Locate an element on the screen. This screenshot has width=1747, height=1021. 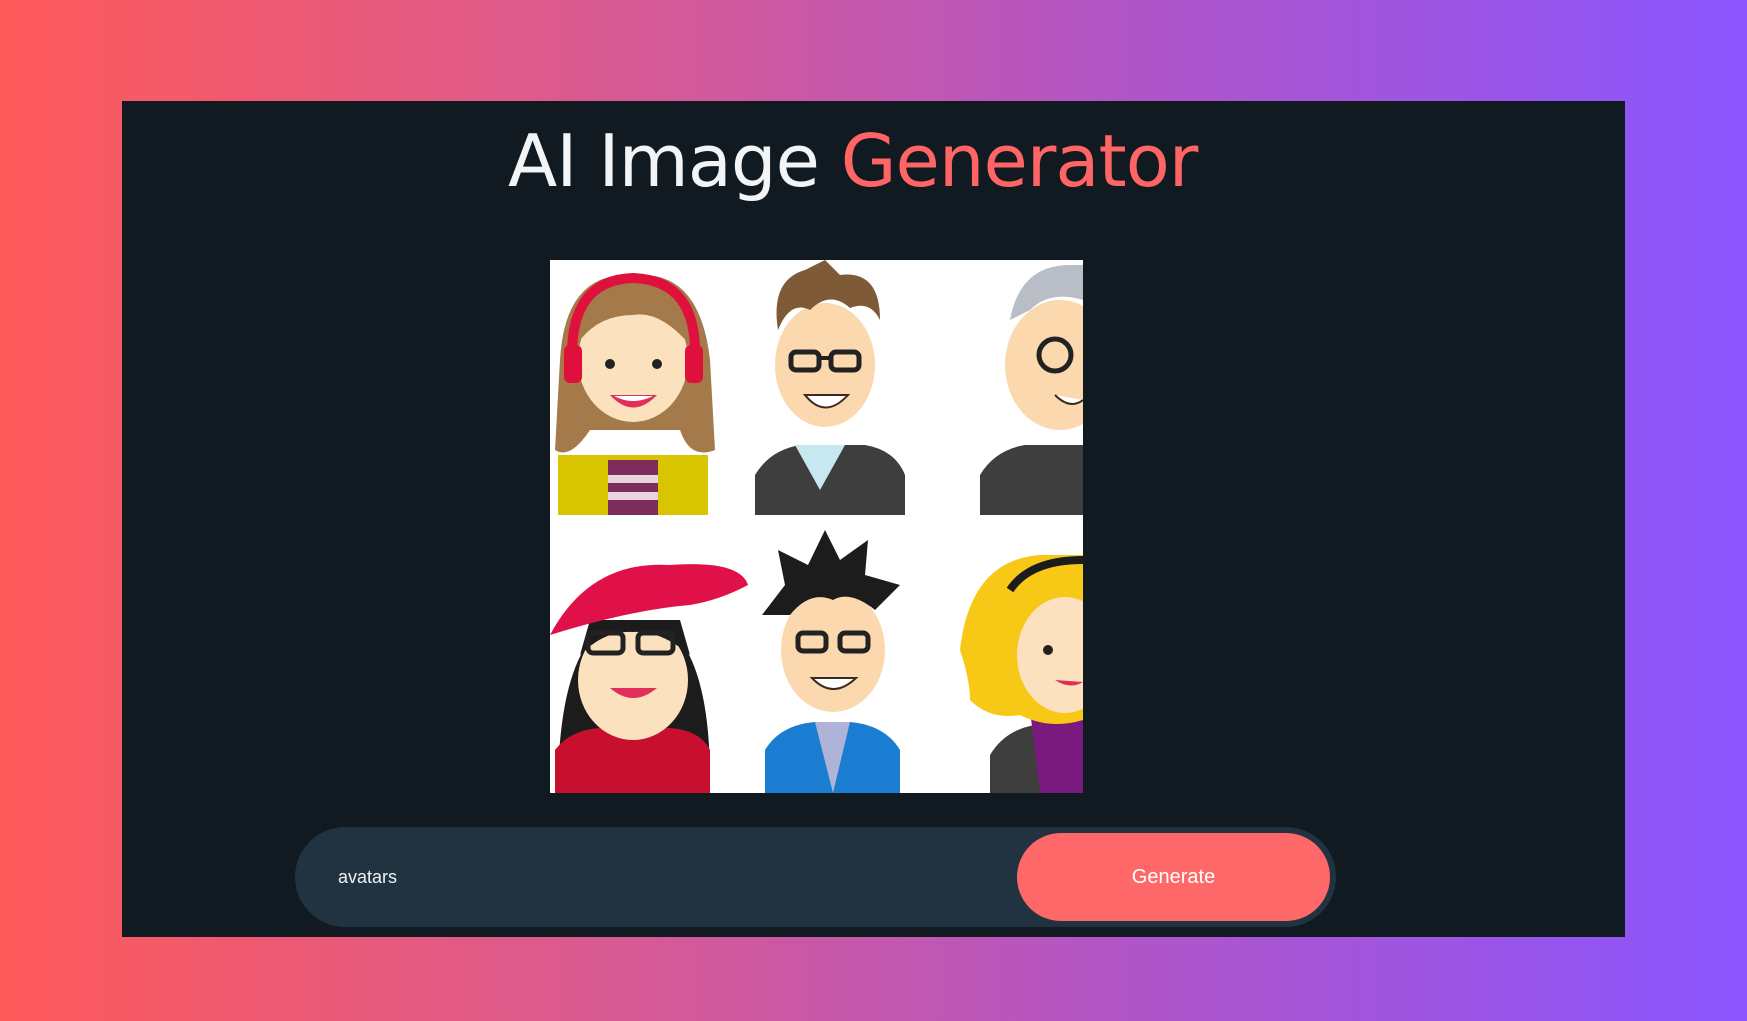
prompt-bar: Generate is located at coordinates (815, 877).